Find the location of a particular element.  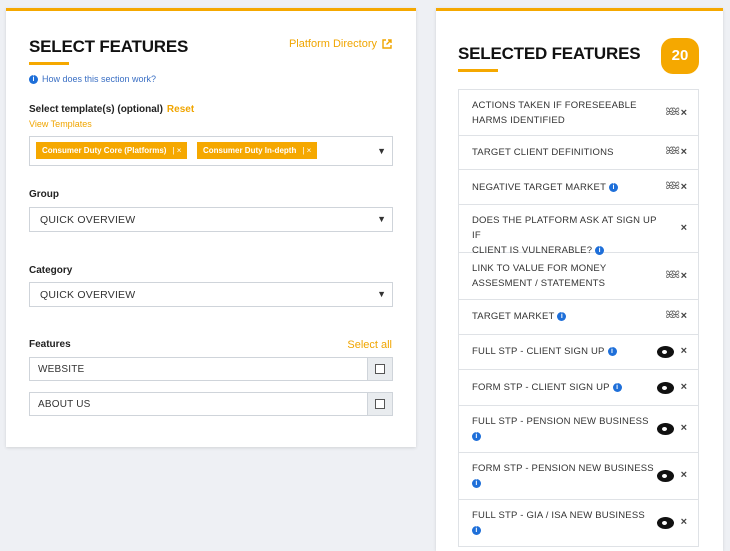

selected-feature-item: FULL STP - GIA / ISA NEW BUSINESS i × is located at coordinates (578, 523).